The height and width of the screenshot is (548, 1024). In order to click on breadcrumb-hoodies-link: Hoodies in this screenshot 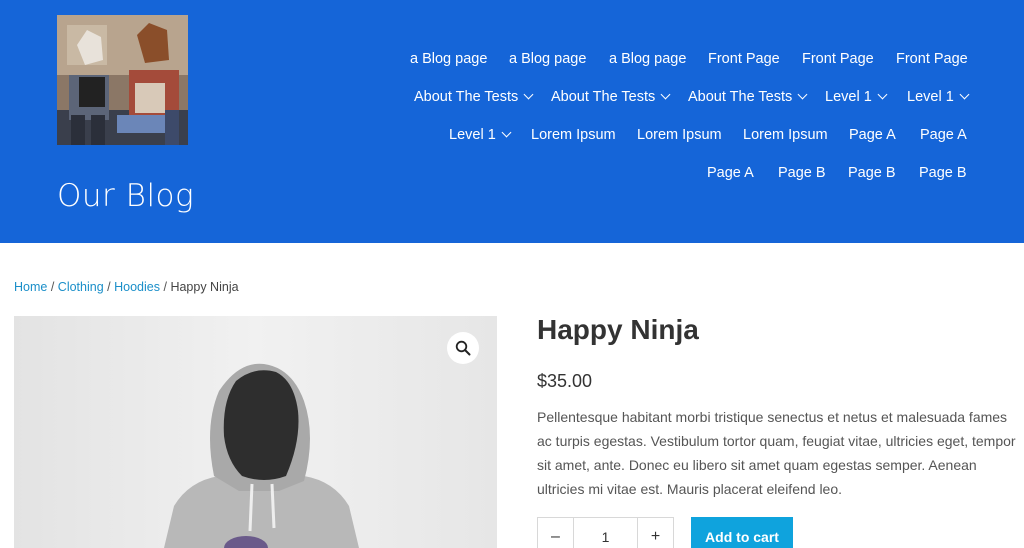, I will do `click(137, 287)`.